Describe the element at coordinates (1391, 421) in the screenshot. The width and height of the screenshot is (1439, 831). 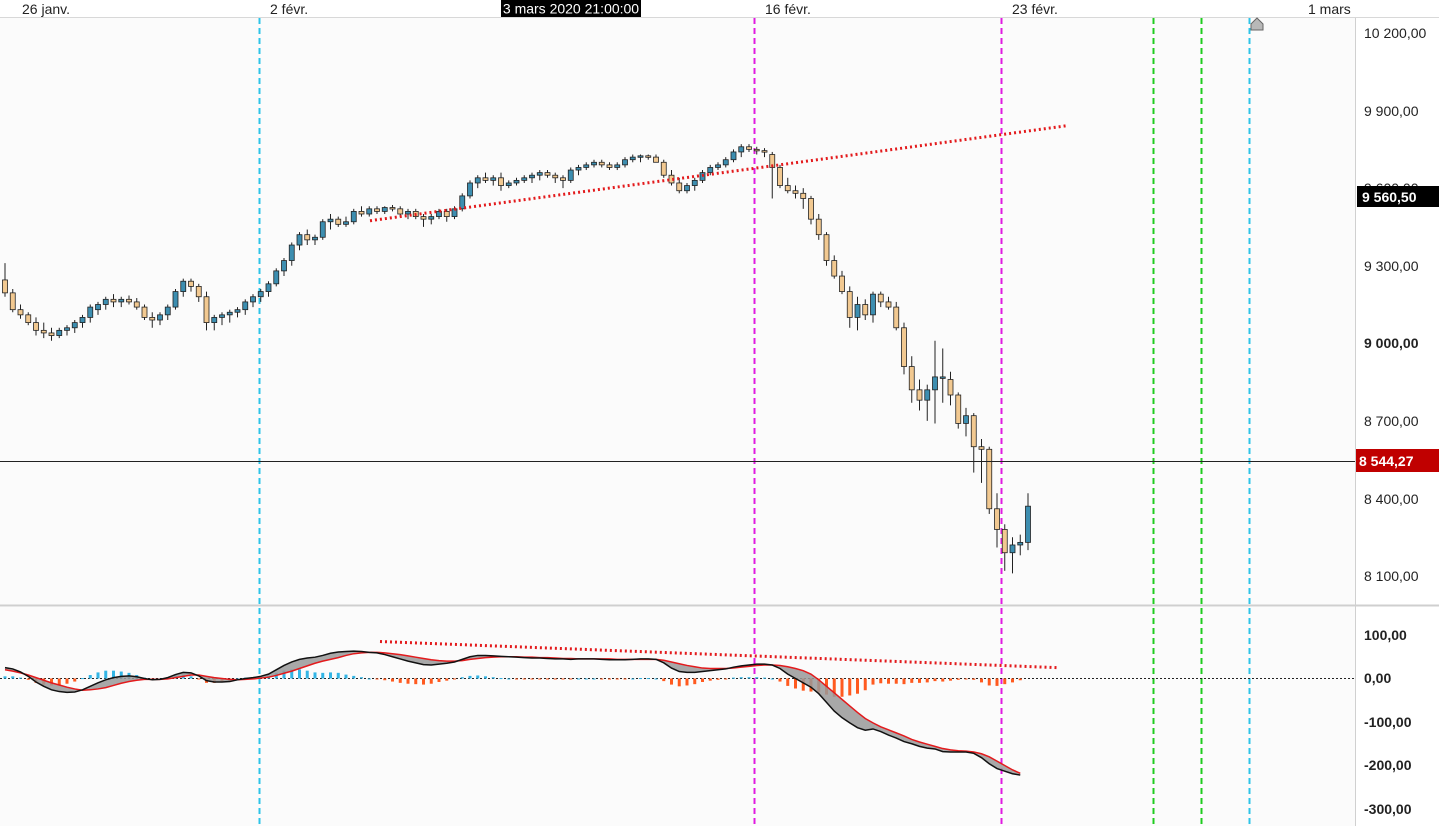
I see `y-tick-label: 8 700,00` at that location.